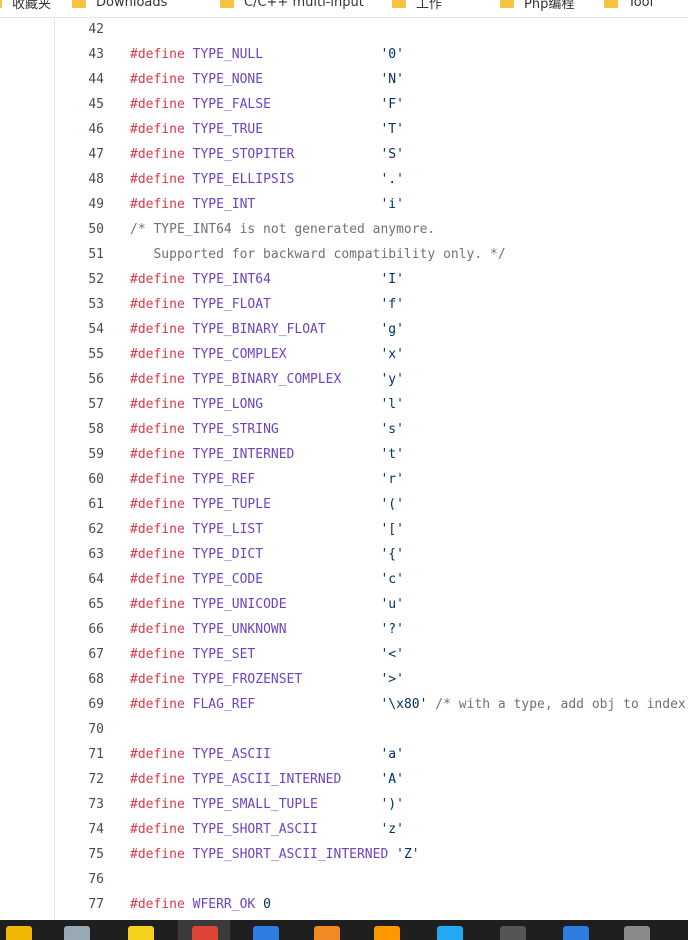 This screenshot has width=688, height=940. What do you see at coordinates (282, 229) in the screenshot?
I see `line-content: /* TYPE_INT64 is not generated anymore.` at bounding box center [282, 229].